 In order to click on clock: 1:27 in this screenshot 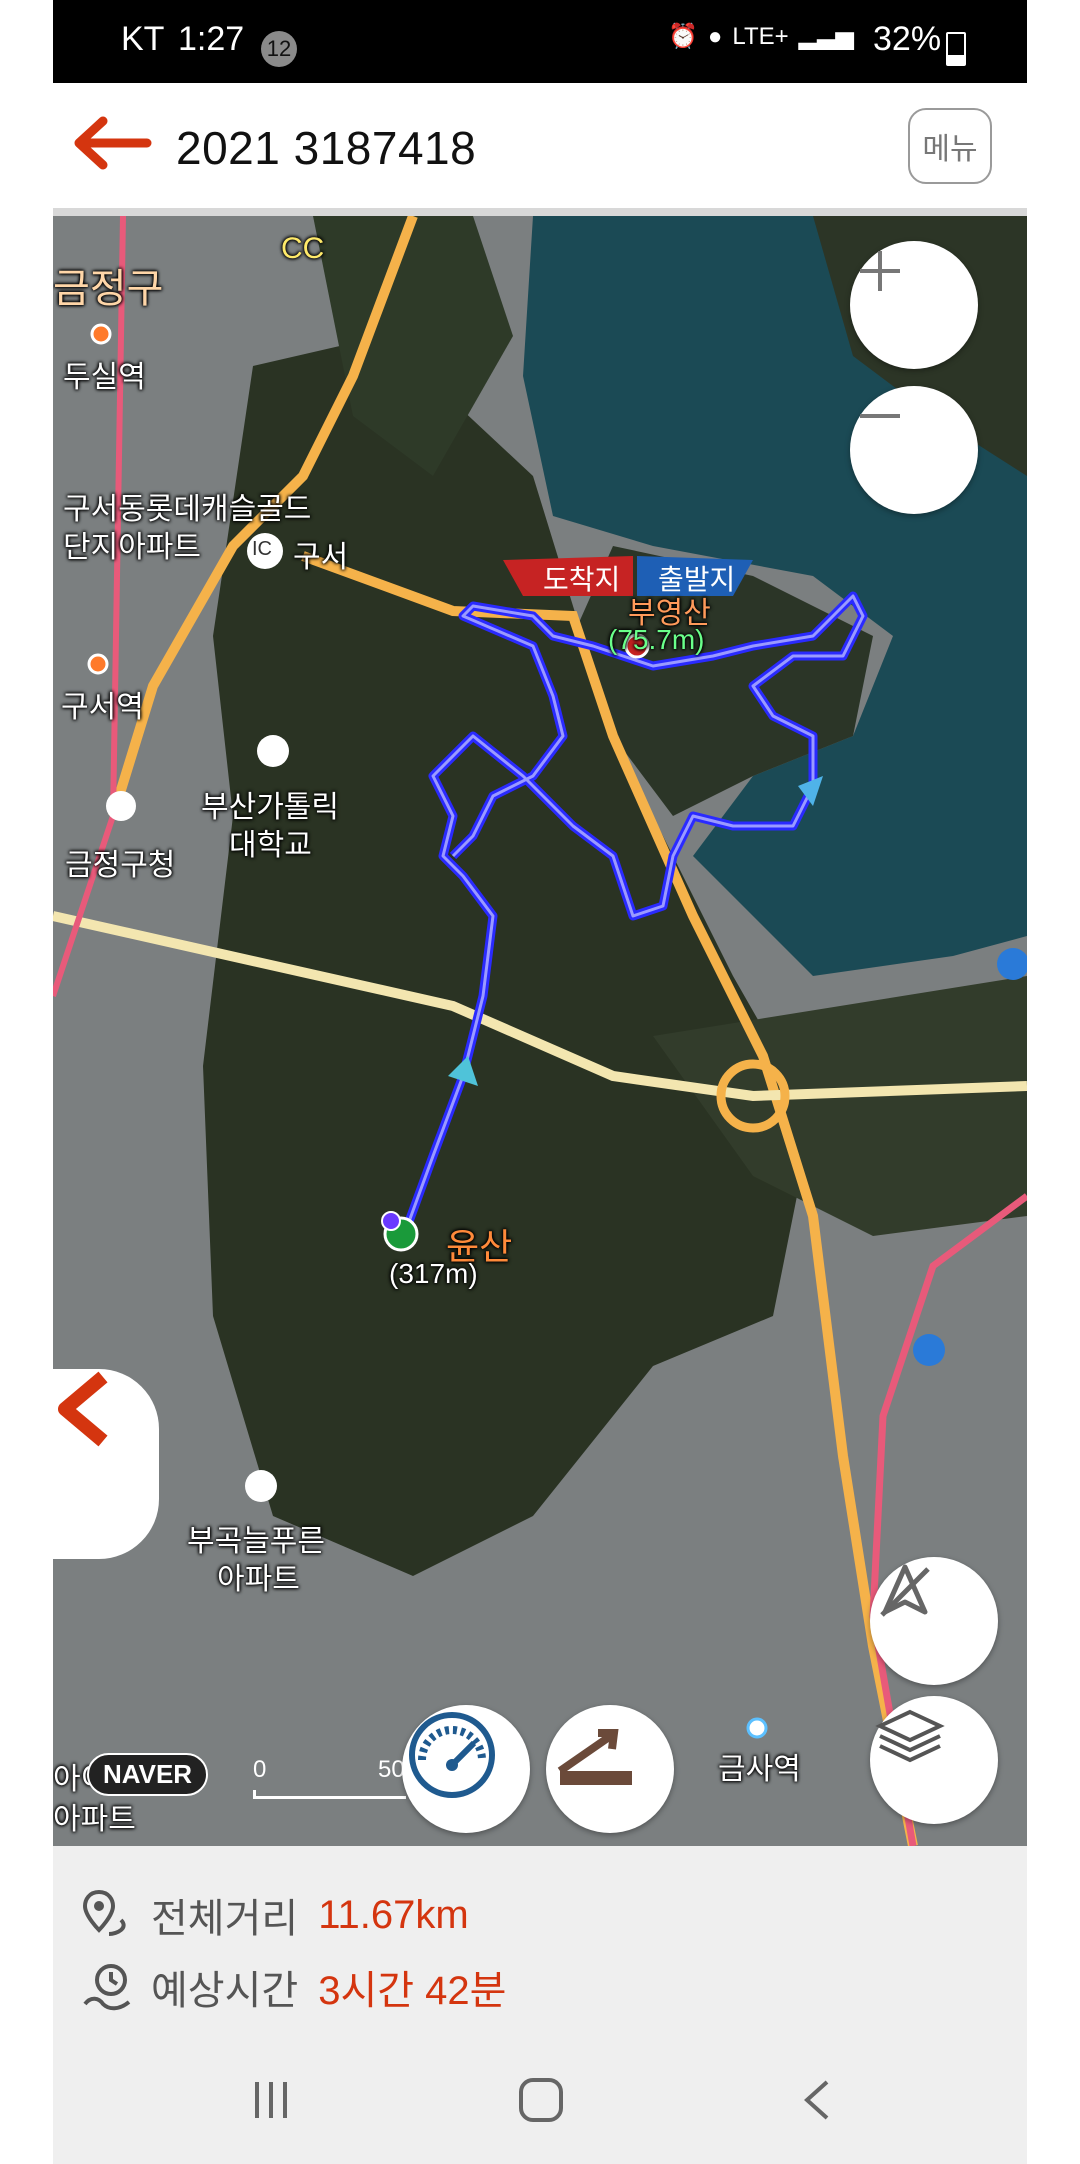, I will do `click(211, 39)`.